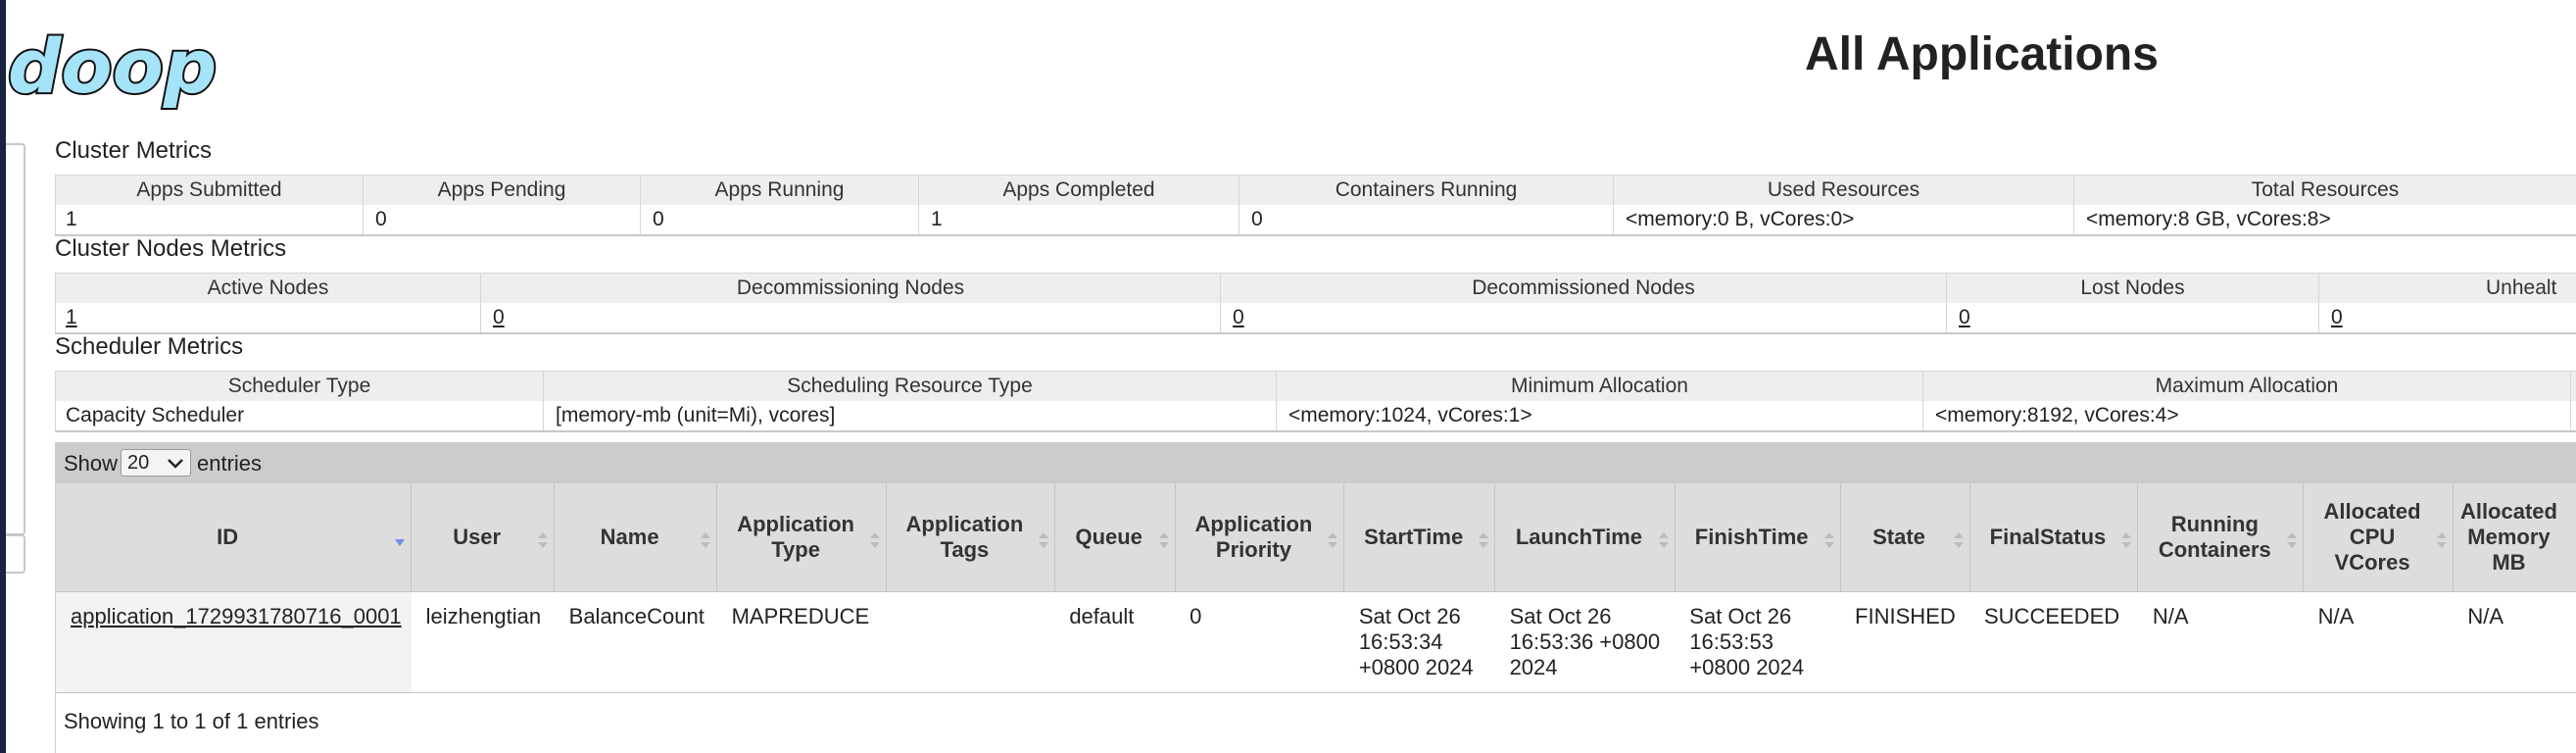 The image size is (2576, 753). I want to click on col-start-time-label: StartTime, so click(1414, 537).